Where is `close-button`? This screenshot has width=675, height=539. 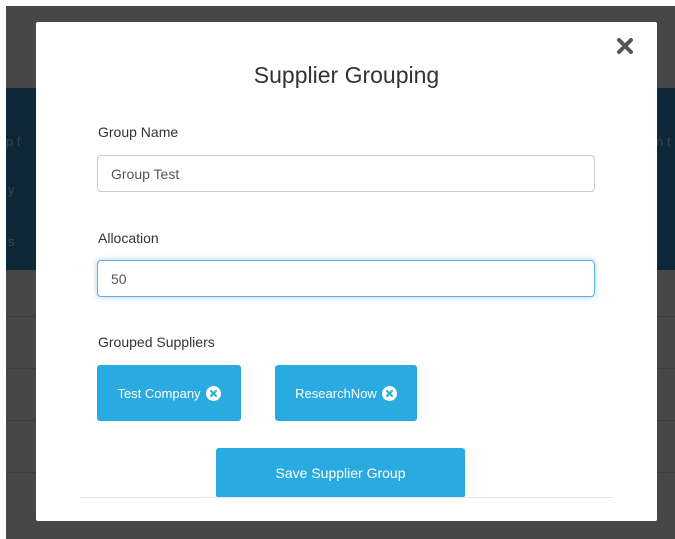
close-button is located at coordinates (625, 46).